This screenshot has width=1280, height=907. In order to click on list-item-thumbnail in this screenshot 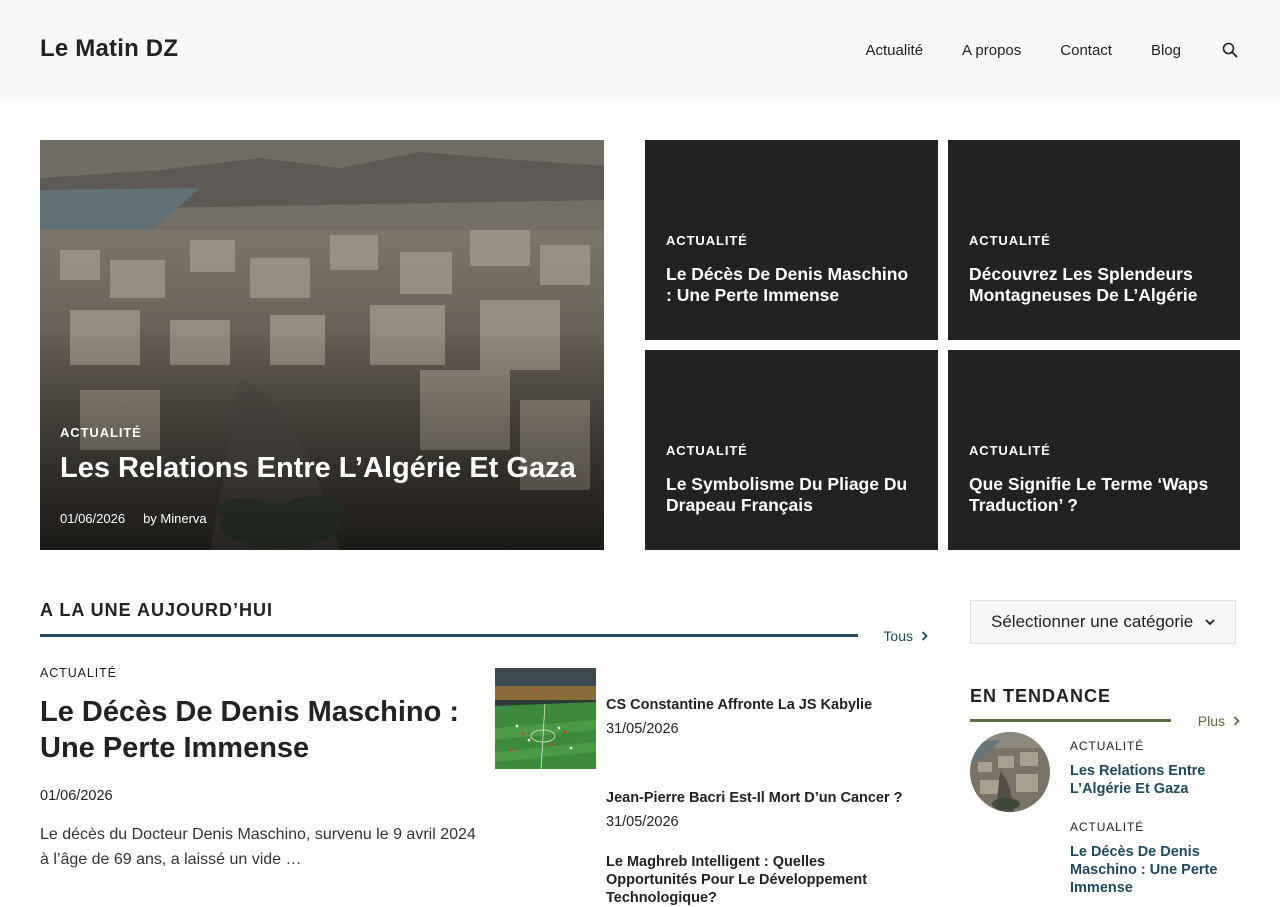, I will do `click(545, 718)`.